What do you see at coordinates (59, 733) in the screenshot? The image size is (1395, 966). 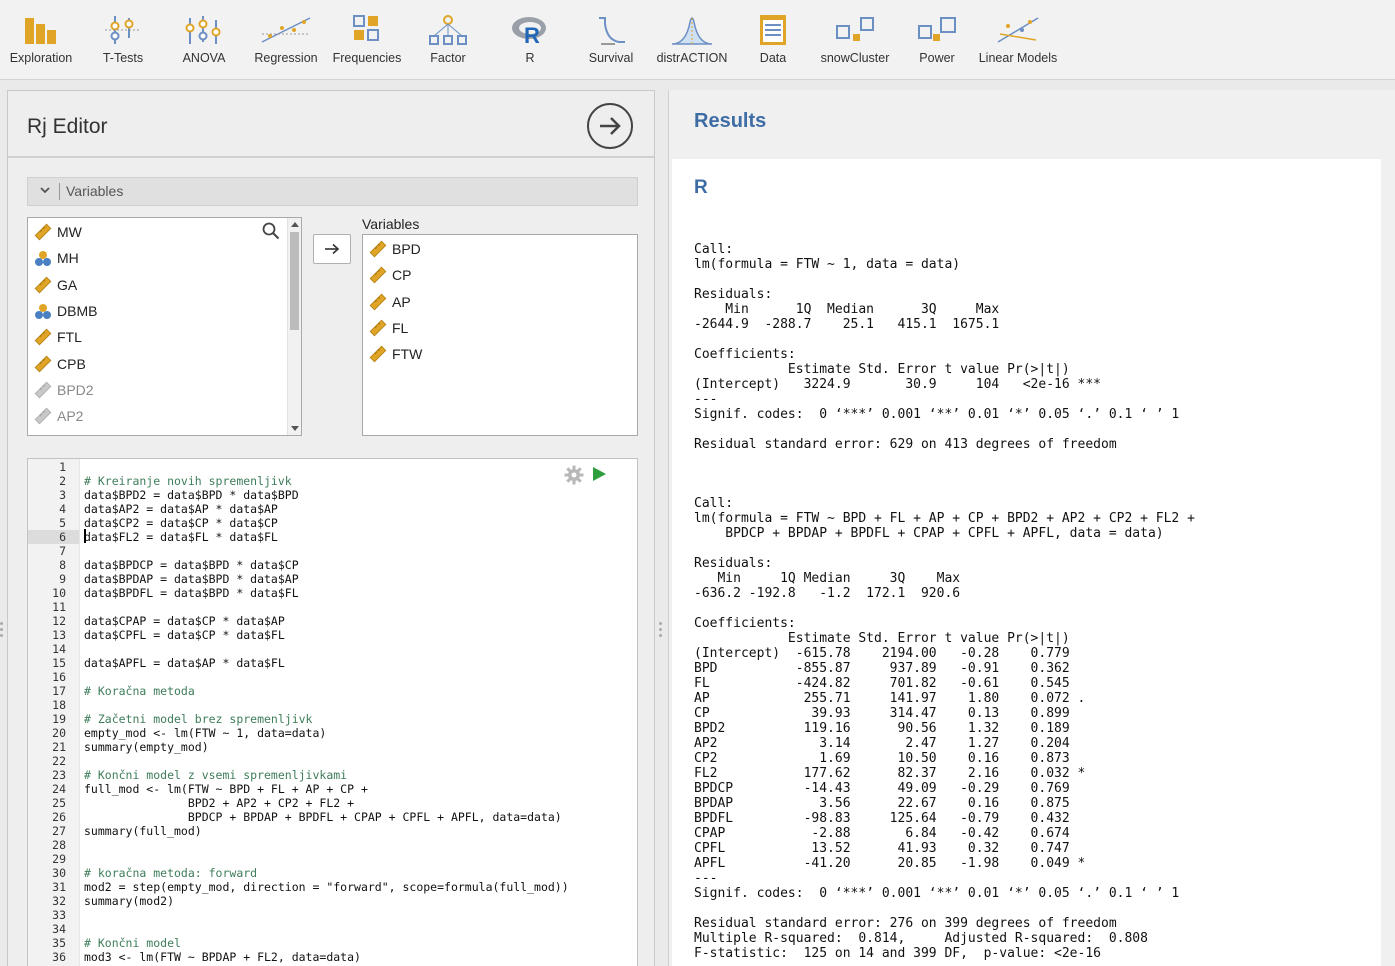 I see `line-number: 20` at bounding box center [59, 733].